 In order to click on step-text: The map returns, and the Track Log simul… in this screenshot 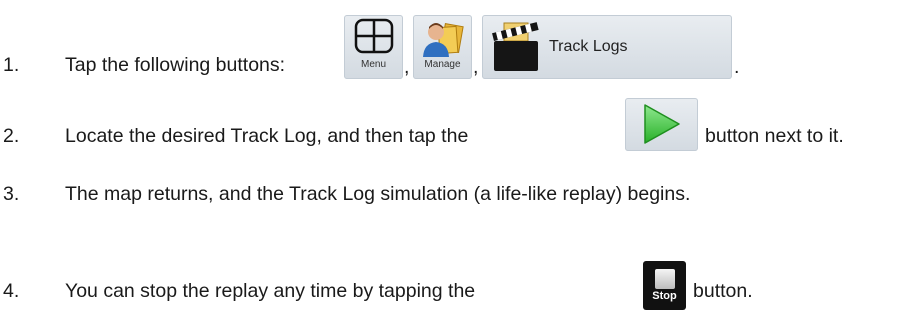, I will do `click(378, 194)`.